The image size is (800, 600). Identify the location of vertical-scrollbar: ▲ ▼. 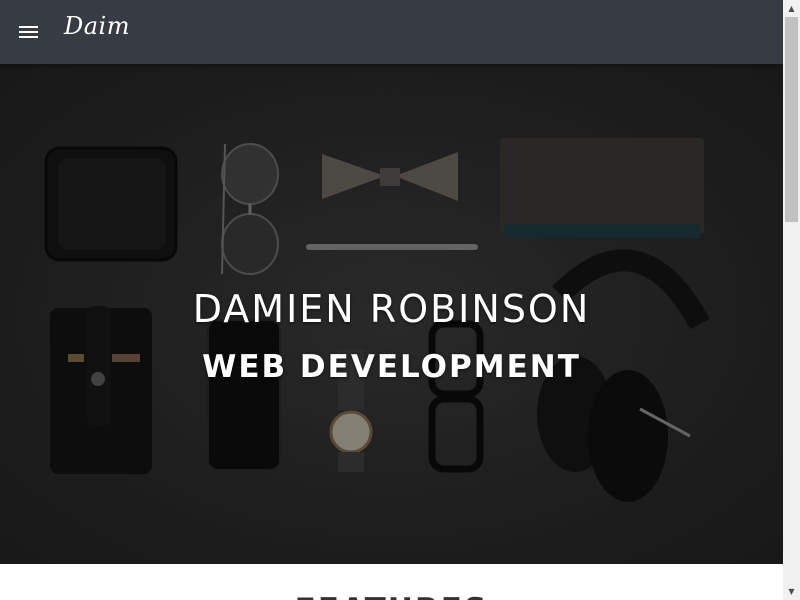
(791, 300).